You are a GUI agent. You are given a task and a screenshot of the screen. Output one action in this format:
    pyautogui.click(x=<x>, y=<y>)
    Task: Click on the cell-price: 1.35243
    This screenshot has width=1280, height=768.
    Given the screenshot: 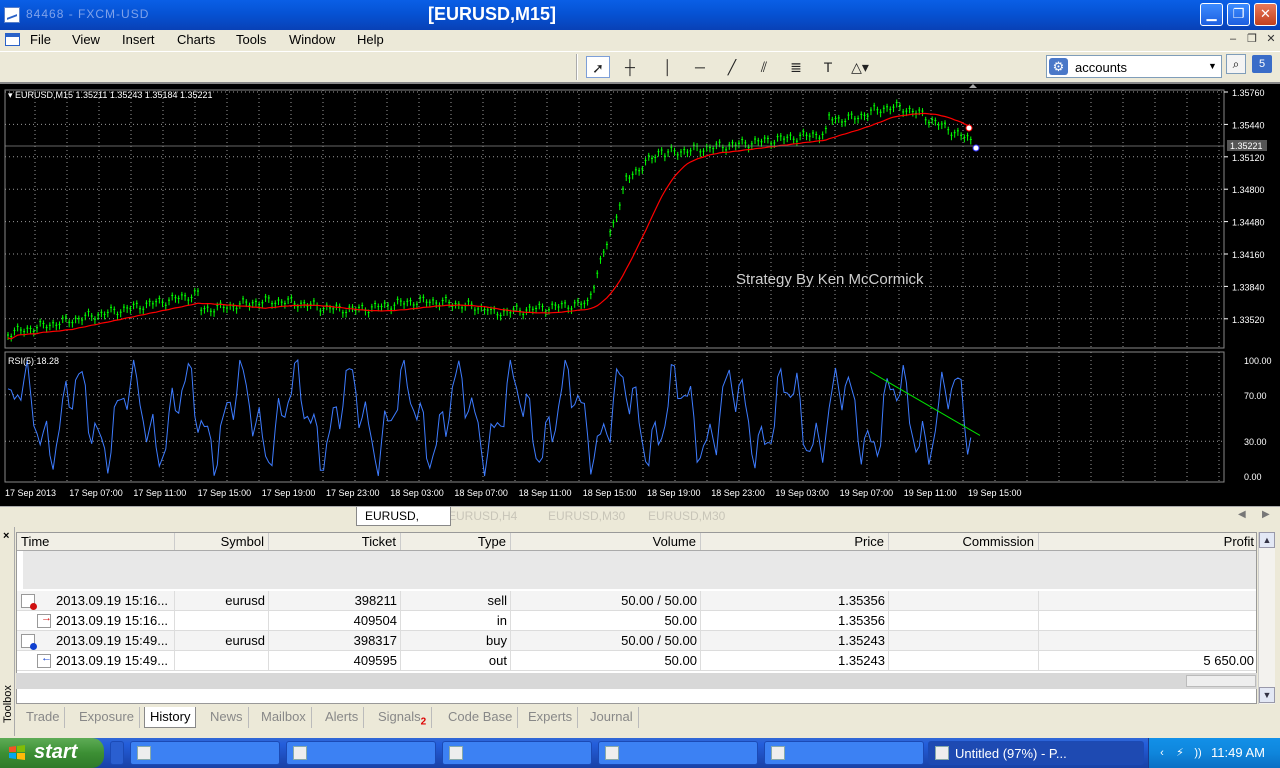 What is the action you would take?
    pyautogui.click(x=795, y=640)
    